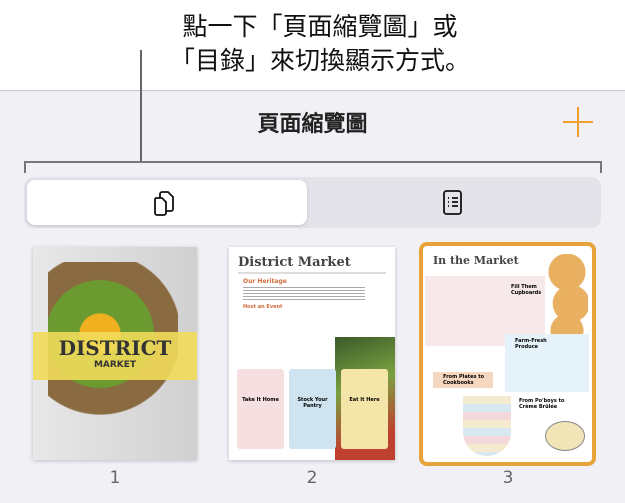  I want to click on orange-slices, so click(567, 299).